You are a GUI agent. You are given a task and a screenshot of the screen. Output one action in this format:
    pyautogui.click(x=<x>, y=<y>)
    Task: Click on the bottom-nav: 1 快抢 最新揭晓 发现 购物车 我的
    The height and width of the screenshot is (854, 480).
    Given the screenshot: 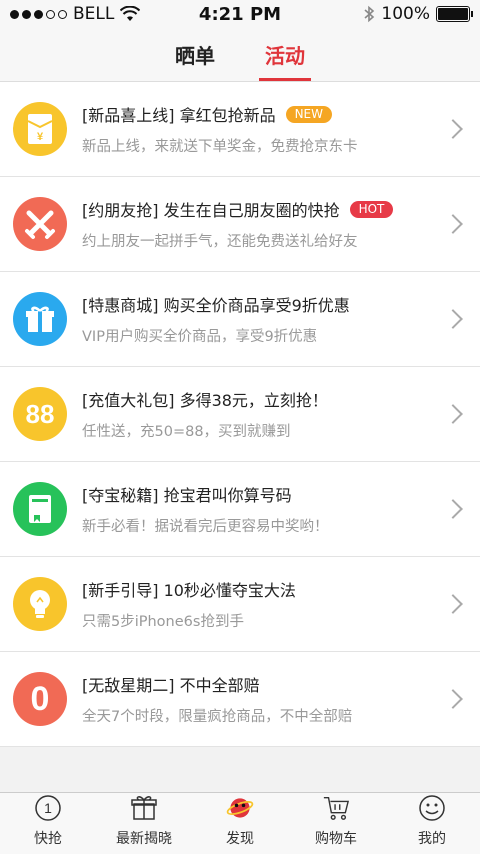 What is the action you would take?
    pyautogui.click(x=240, y=823)
    